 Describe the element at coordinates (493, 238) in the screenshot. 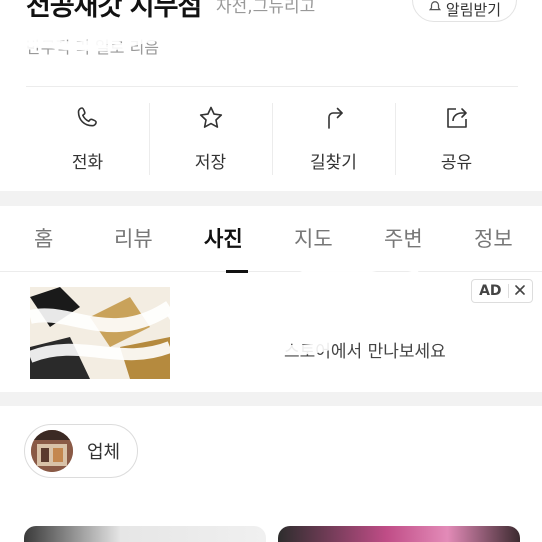

I see `tab-info: 정보` at that location.